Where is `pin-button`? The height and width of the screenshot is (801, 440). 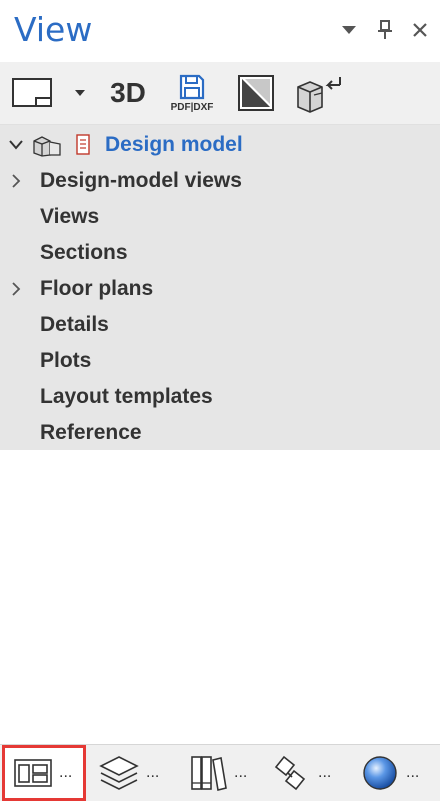
pin-button is located at coordinates (385, 30).